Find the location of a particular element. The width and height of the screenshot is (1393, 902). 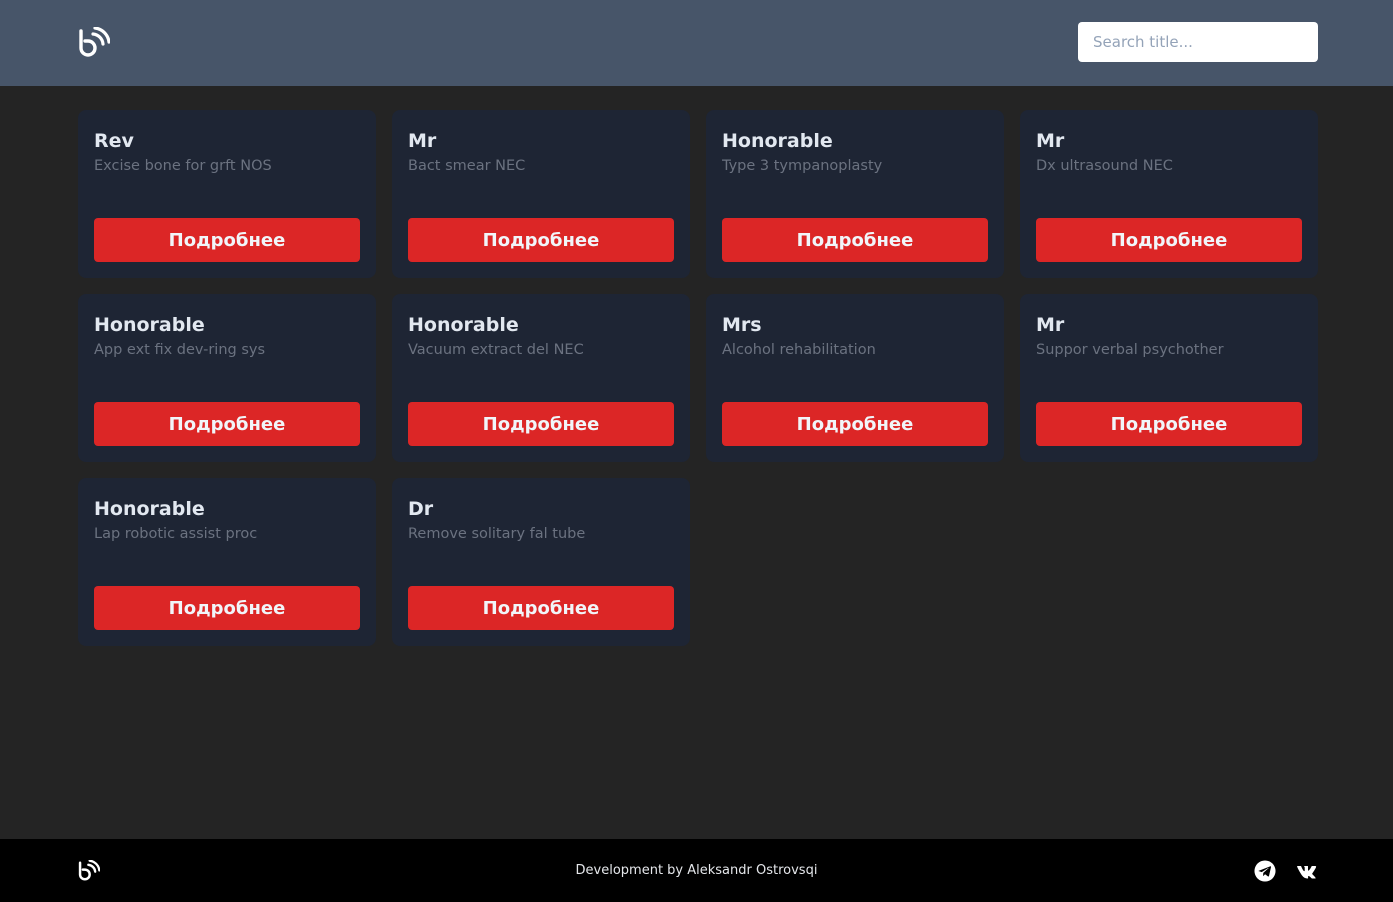

telegram-link is located at coordinates (1265, 871).